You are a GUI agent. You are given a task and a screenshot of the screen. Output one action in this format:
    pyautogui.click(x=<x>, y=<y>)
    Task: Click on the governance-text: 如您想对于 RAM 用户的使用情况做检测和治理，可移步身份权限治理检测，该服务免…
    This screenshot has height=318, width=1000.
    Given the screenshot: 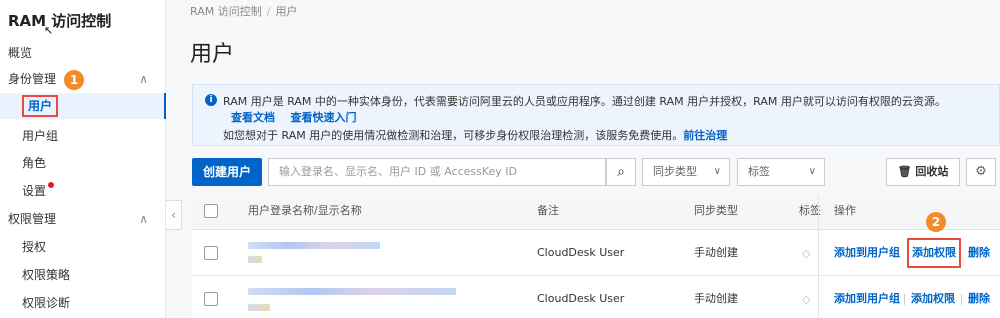 What is the action you would take?
    pyautogui.click(x=475, y=135)
    